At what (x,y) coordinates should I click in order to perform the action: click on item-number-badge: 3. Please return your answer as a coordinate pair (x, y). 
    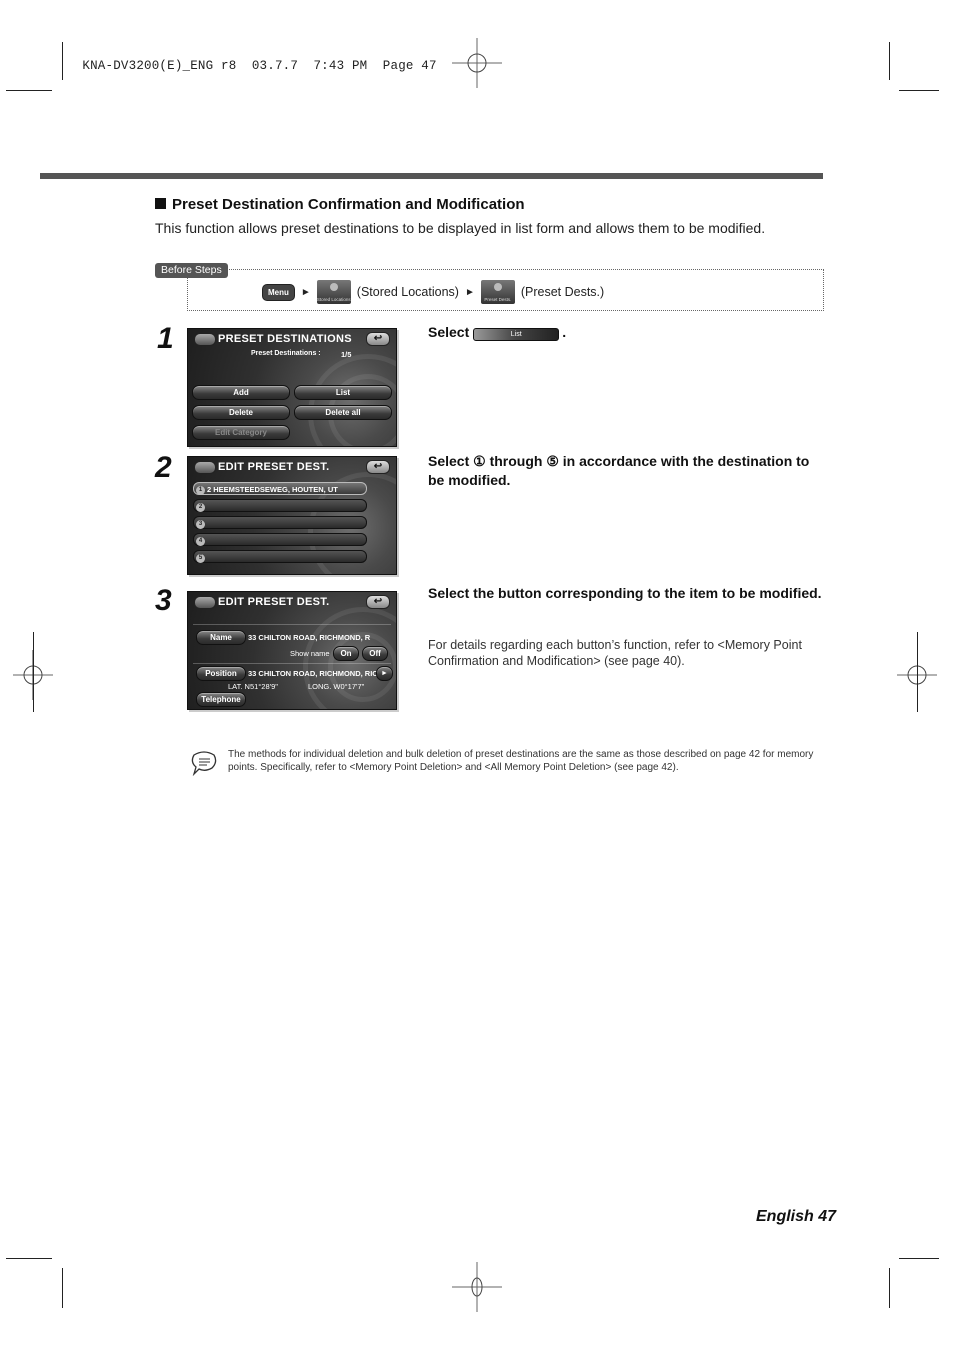
    Looking at the image, I should click on (200, 524).